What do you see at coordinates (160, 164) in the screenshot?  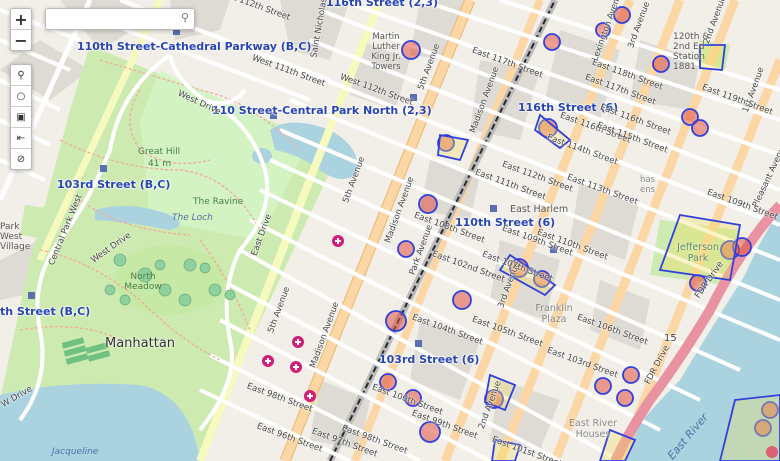 I see `label-great-hill-elev: 41 m` at bounding box center [160, 164].